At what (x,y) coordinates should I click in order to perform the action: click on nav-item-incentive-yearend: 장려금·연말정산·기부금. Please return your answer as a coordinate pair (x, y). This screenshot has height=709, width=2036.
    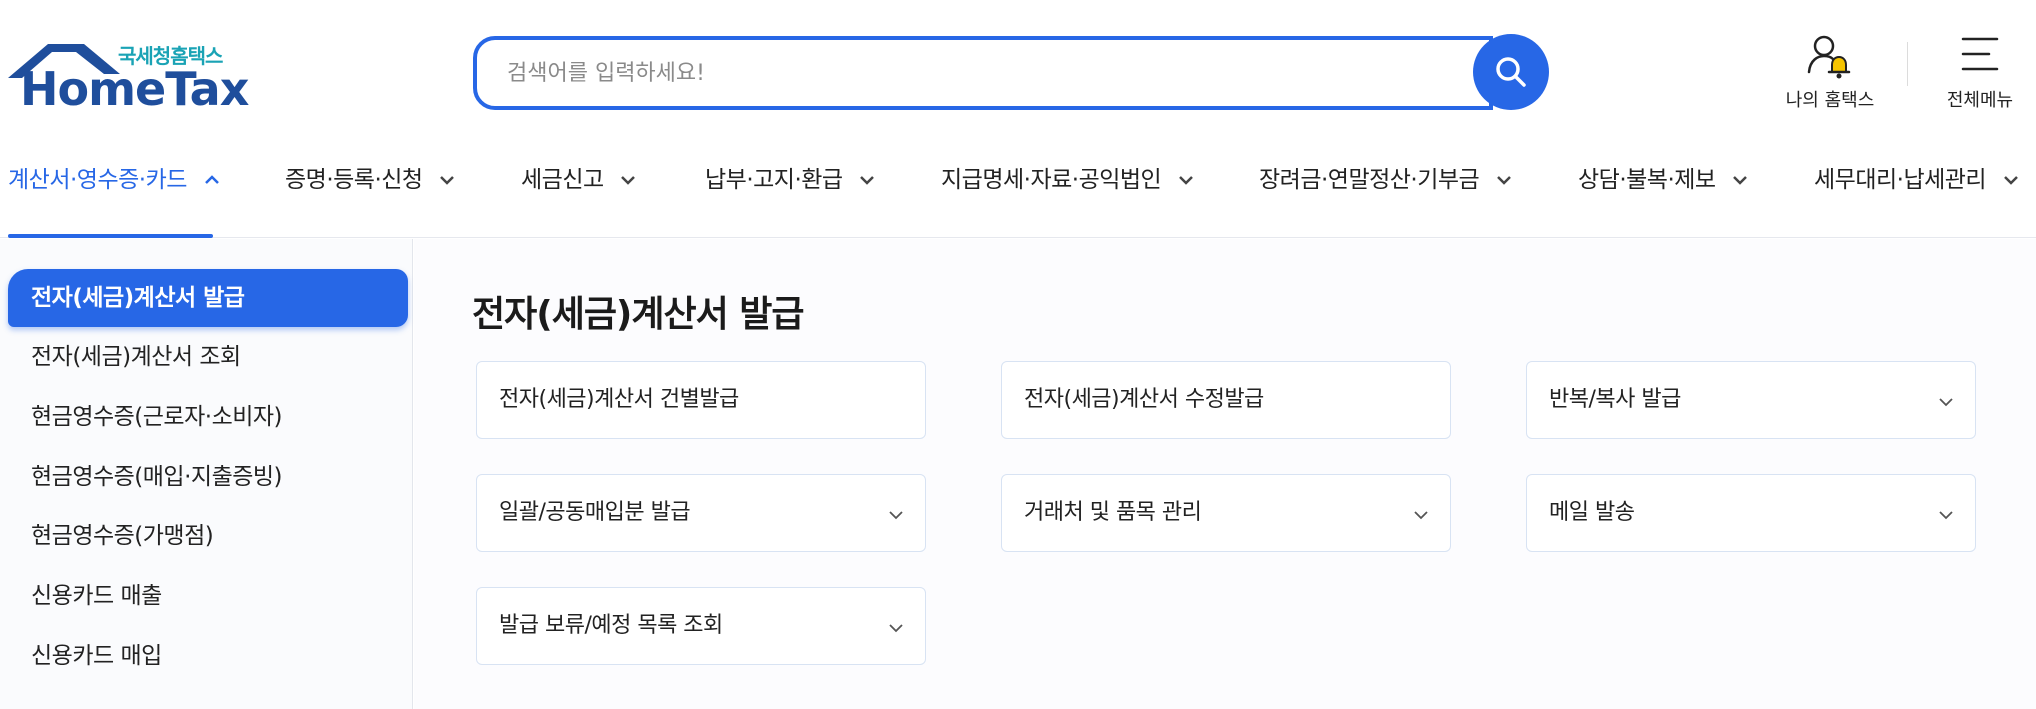
    Looking at the image, I should click on (1385, 180).